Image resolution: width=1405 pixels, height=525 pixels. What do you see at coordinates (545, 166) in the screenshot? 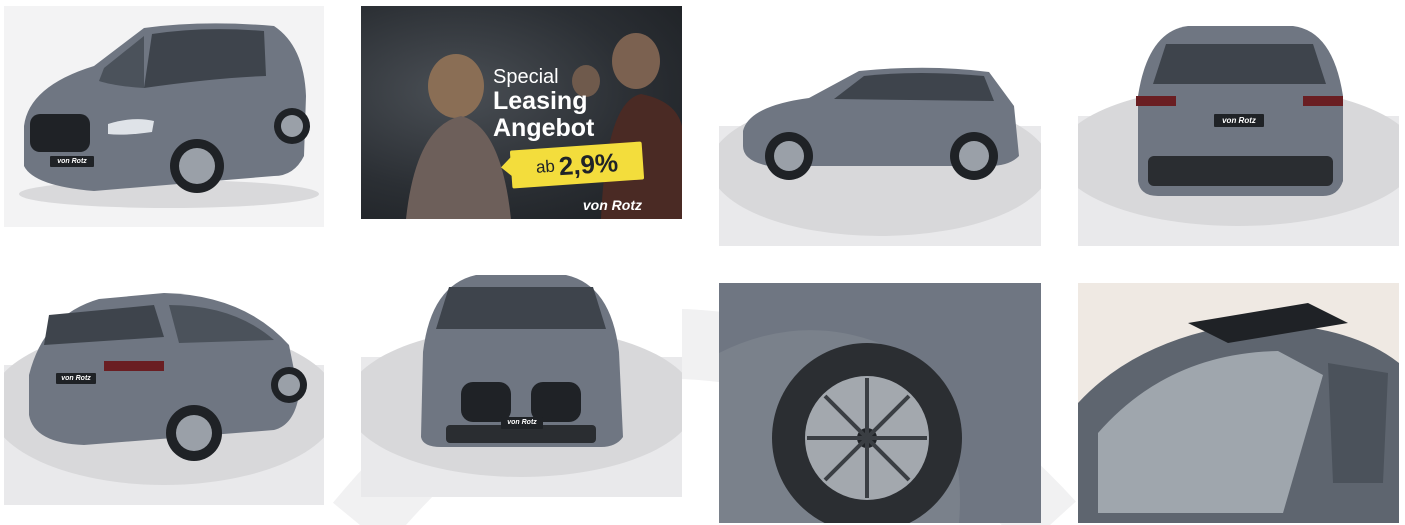
I see `badge-prefix: ab` at bounding box center [545, 166].